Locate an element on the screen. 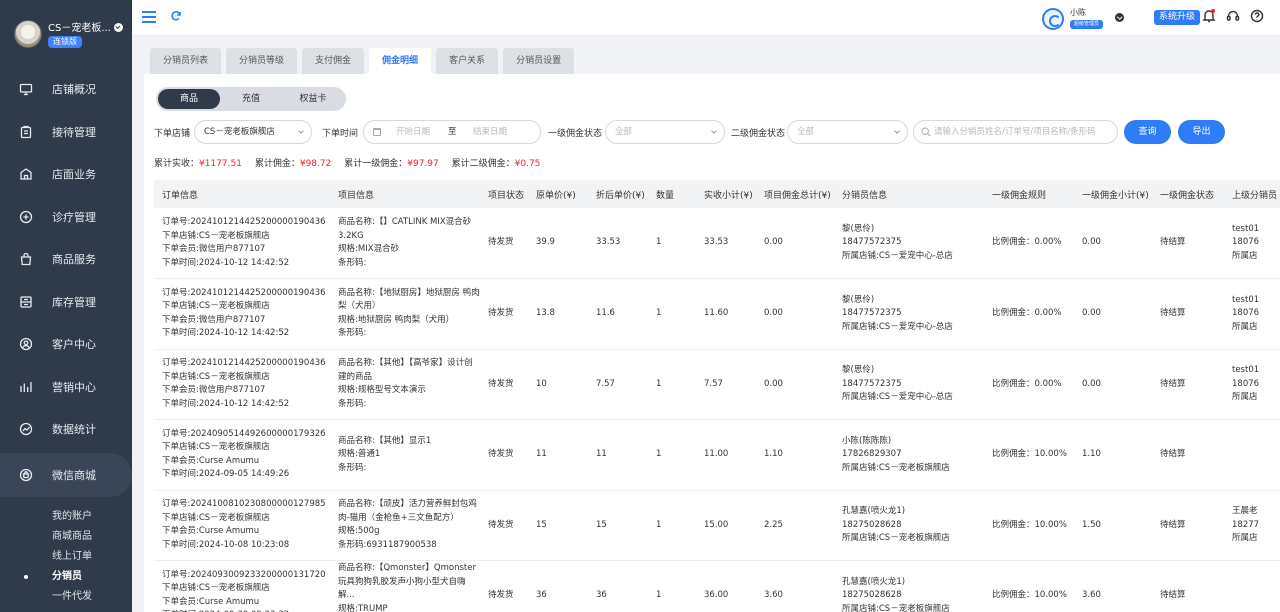 Image resolution: width=1280 pixels, height=612 pixels. sidebar-subitem: 分销员 is located at coordinates (66, 577).